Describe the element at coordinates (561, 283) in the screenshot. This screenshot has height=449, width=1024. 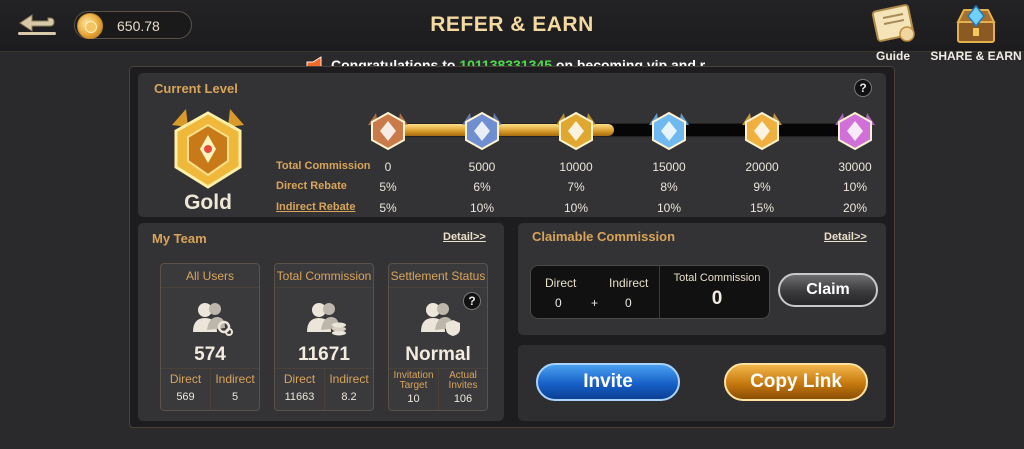
I see `claim-direct-label: Direct` at that location.